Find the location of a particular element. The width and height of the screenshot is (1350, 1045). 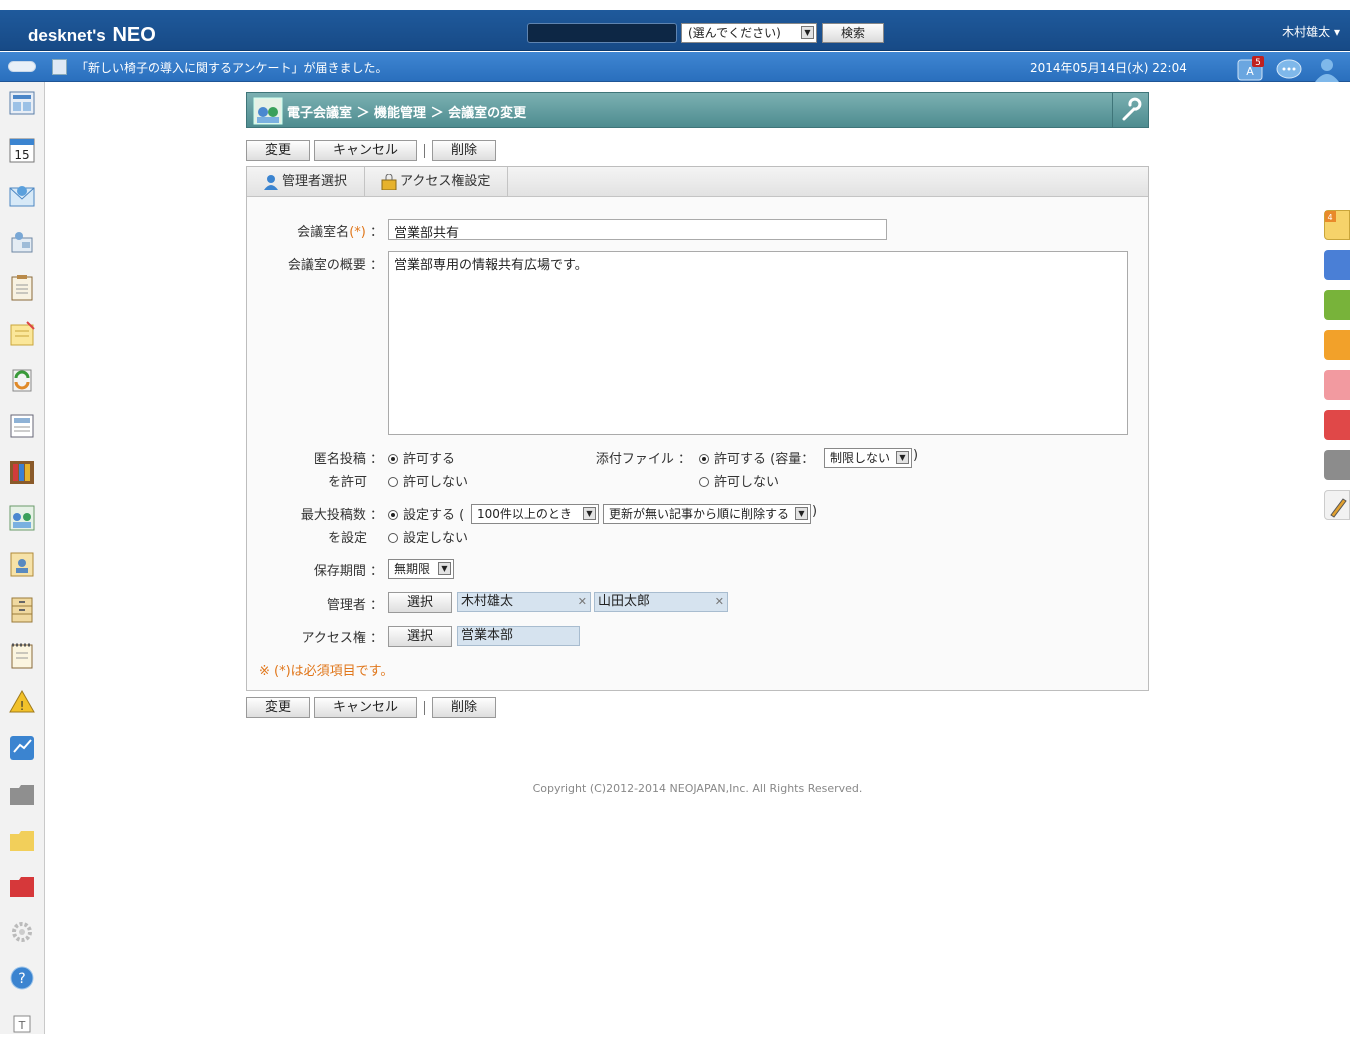

app-logo: desknet's NEO is located at coordinates (92, 35).